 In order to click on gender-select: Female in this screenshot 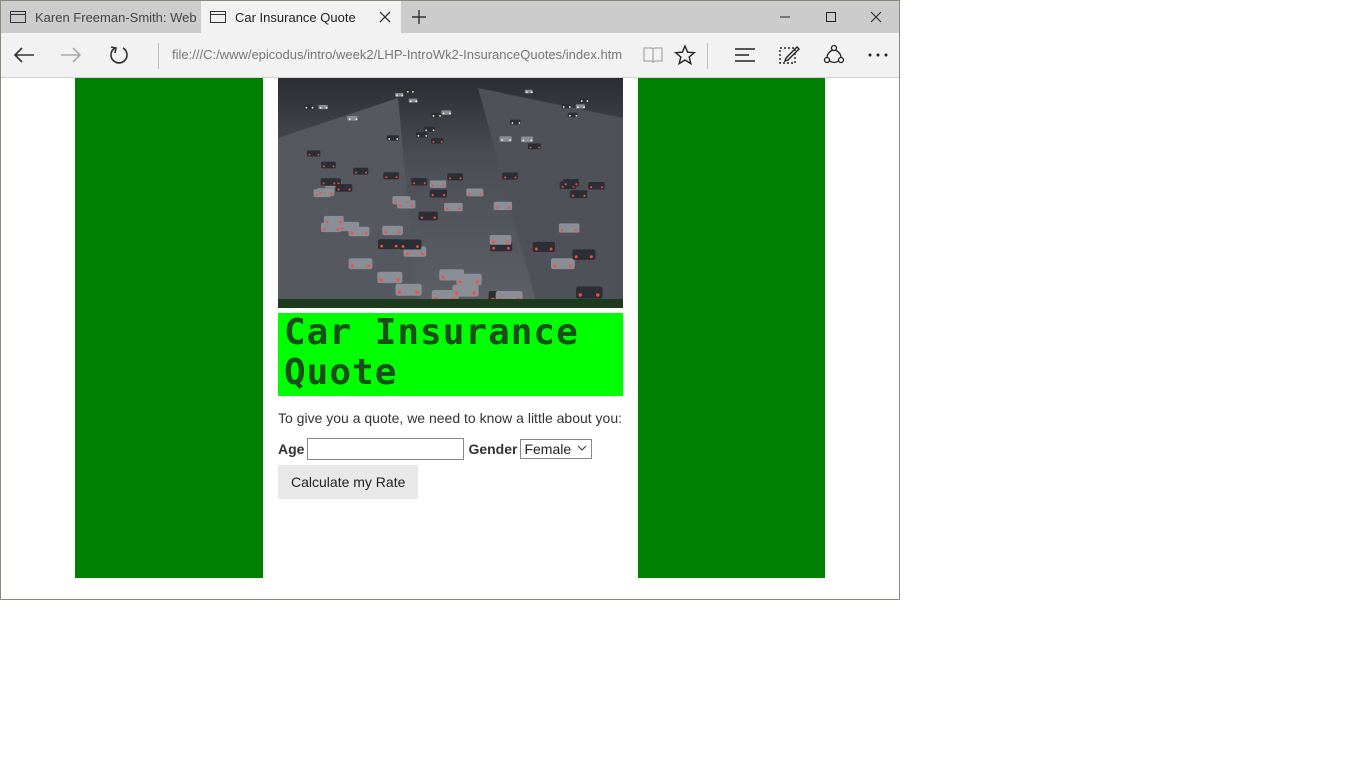, I will do `click(556, 449)`.